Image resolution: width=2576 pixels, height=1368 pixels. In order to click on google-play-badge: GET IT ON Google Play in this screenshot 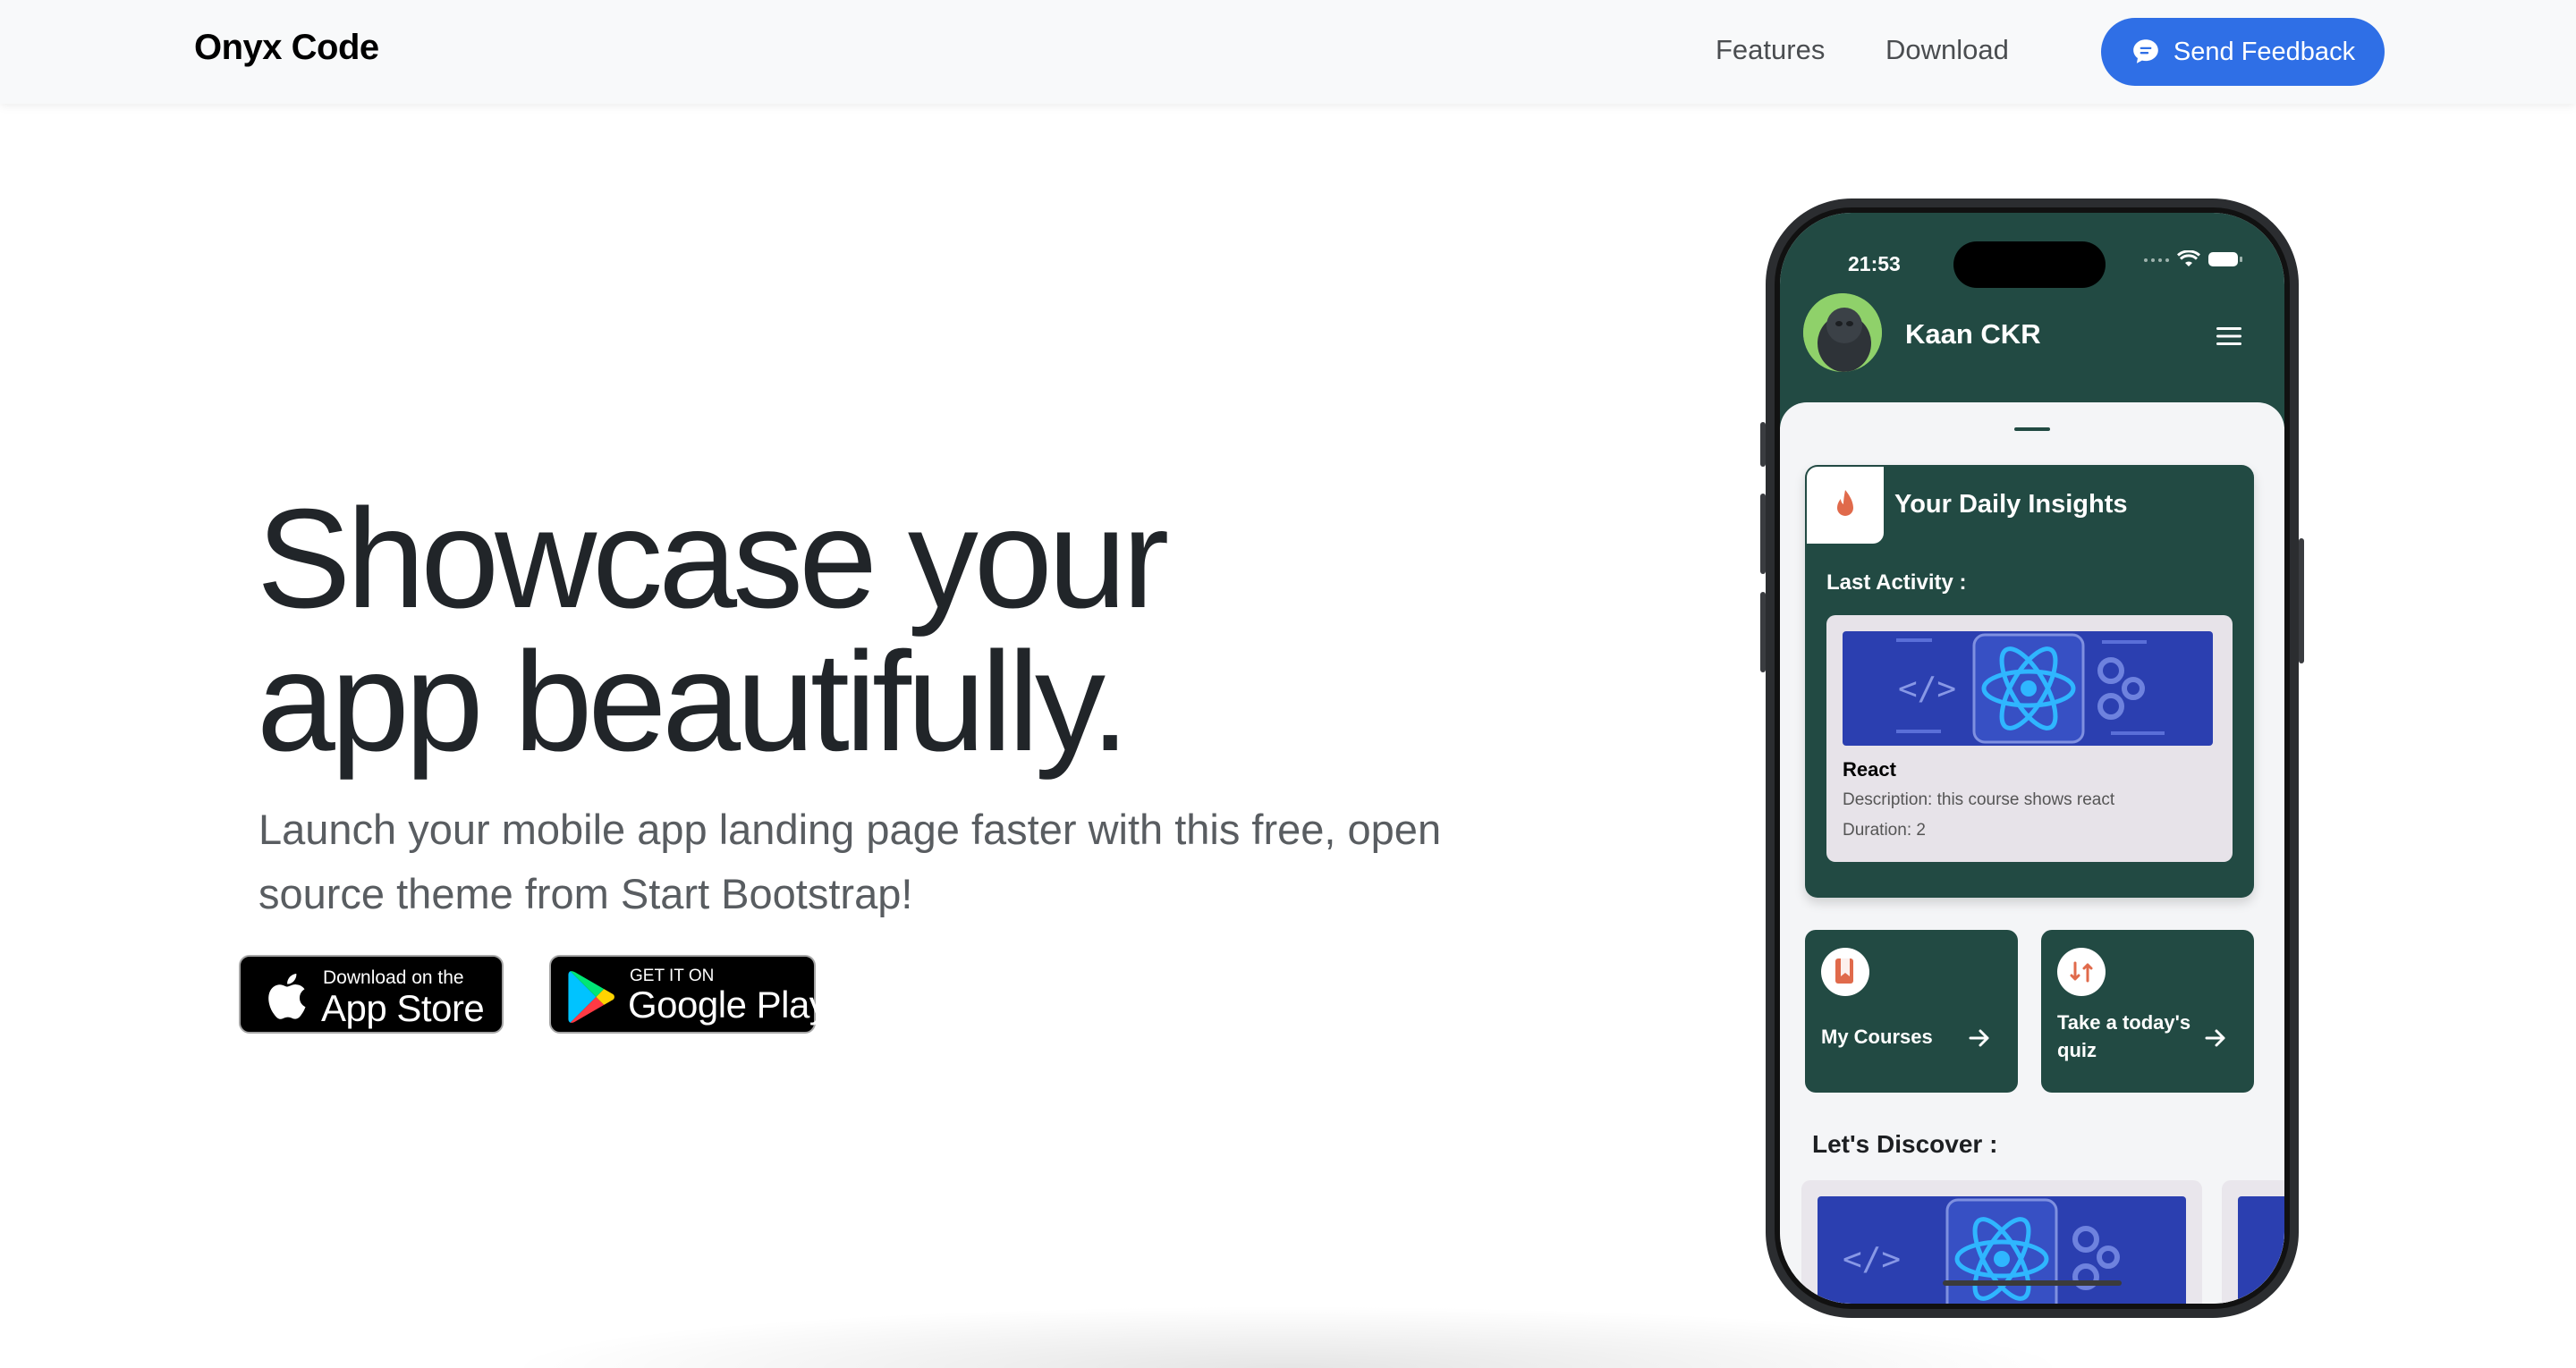, I will do `click(688, 994)`.